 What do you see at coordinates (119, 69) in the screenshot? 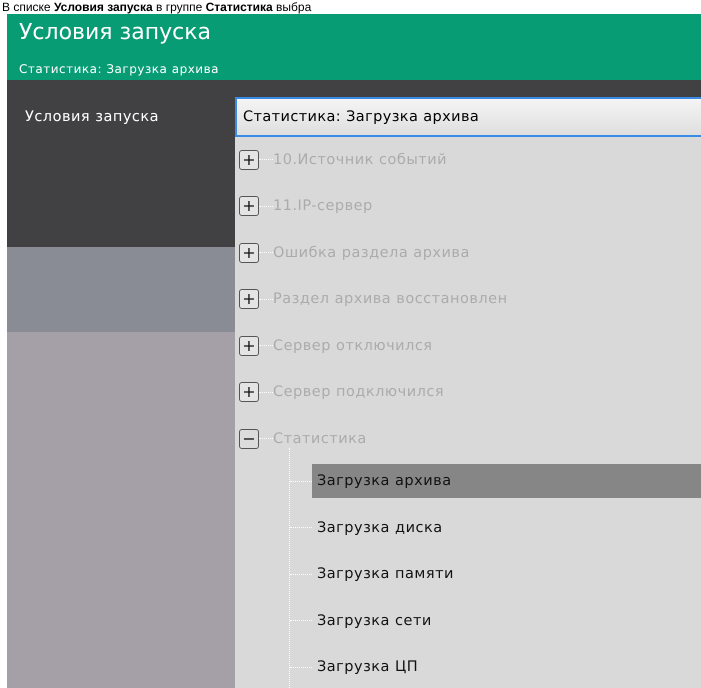
I see `dialog-subtitle: Статистика: Загрузка архива` at bounding box center [119, 69].